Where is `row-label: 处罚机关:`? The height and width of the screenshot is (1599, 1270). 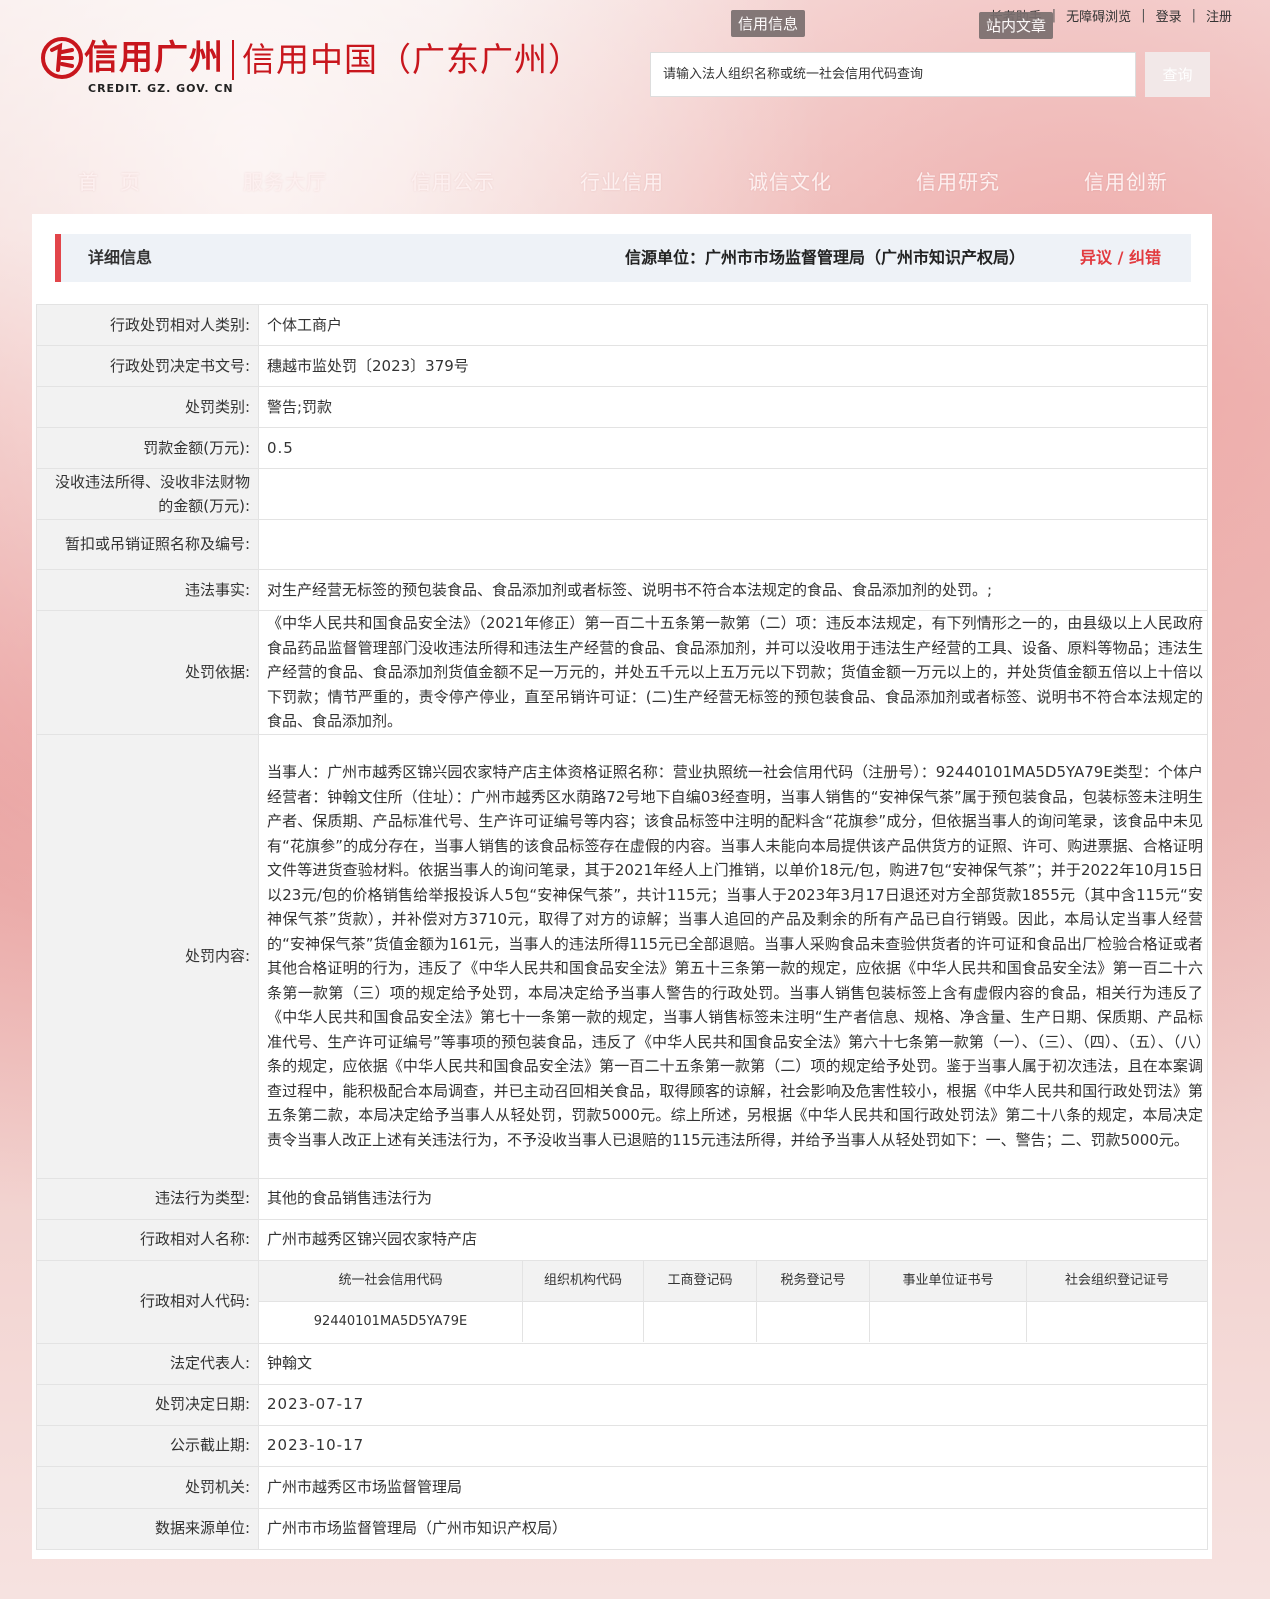 row-label: 处罚机关: is located at coordinates (147, 1487).